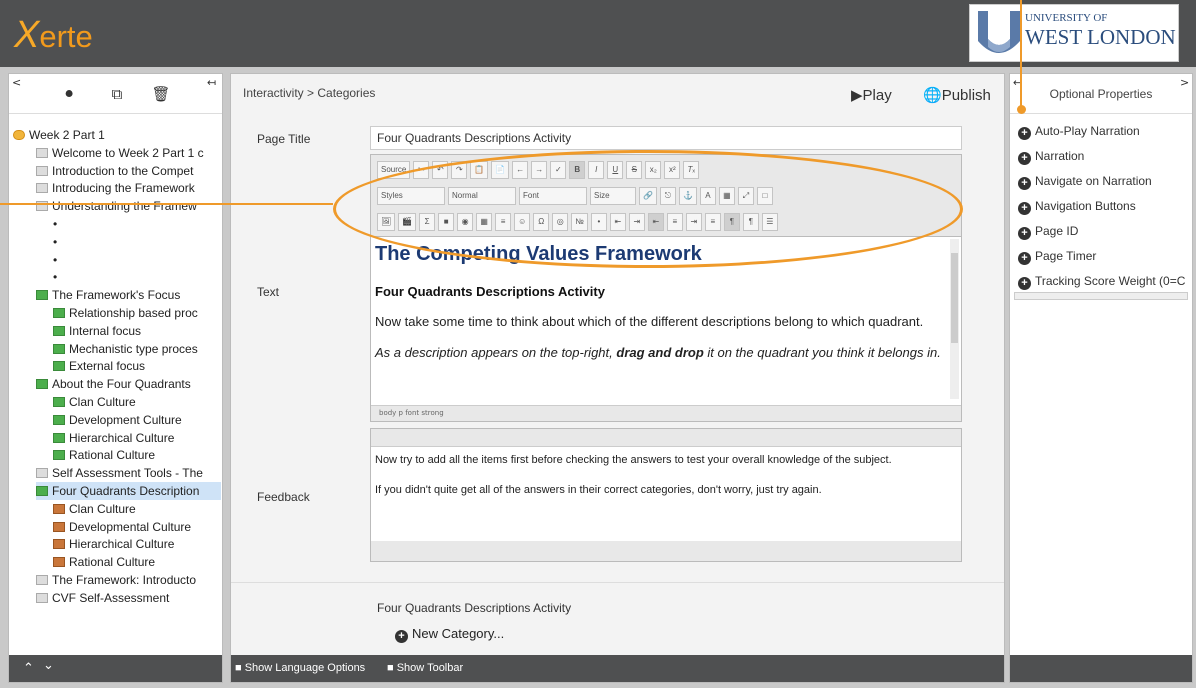  What do you see at coordinates (128, 384) in the screenshot?
I see `tree-node: About the Four Quadrants` at bounding box center [128, 384].